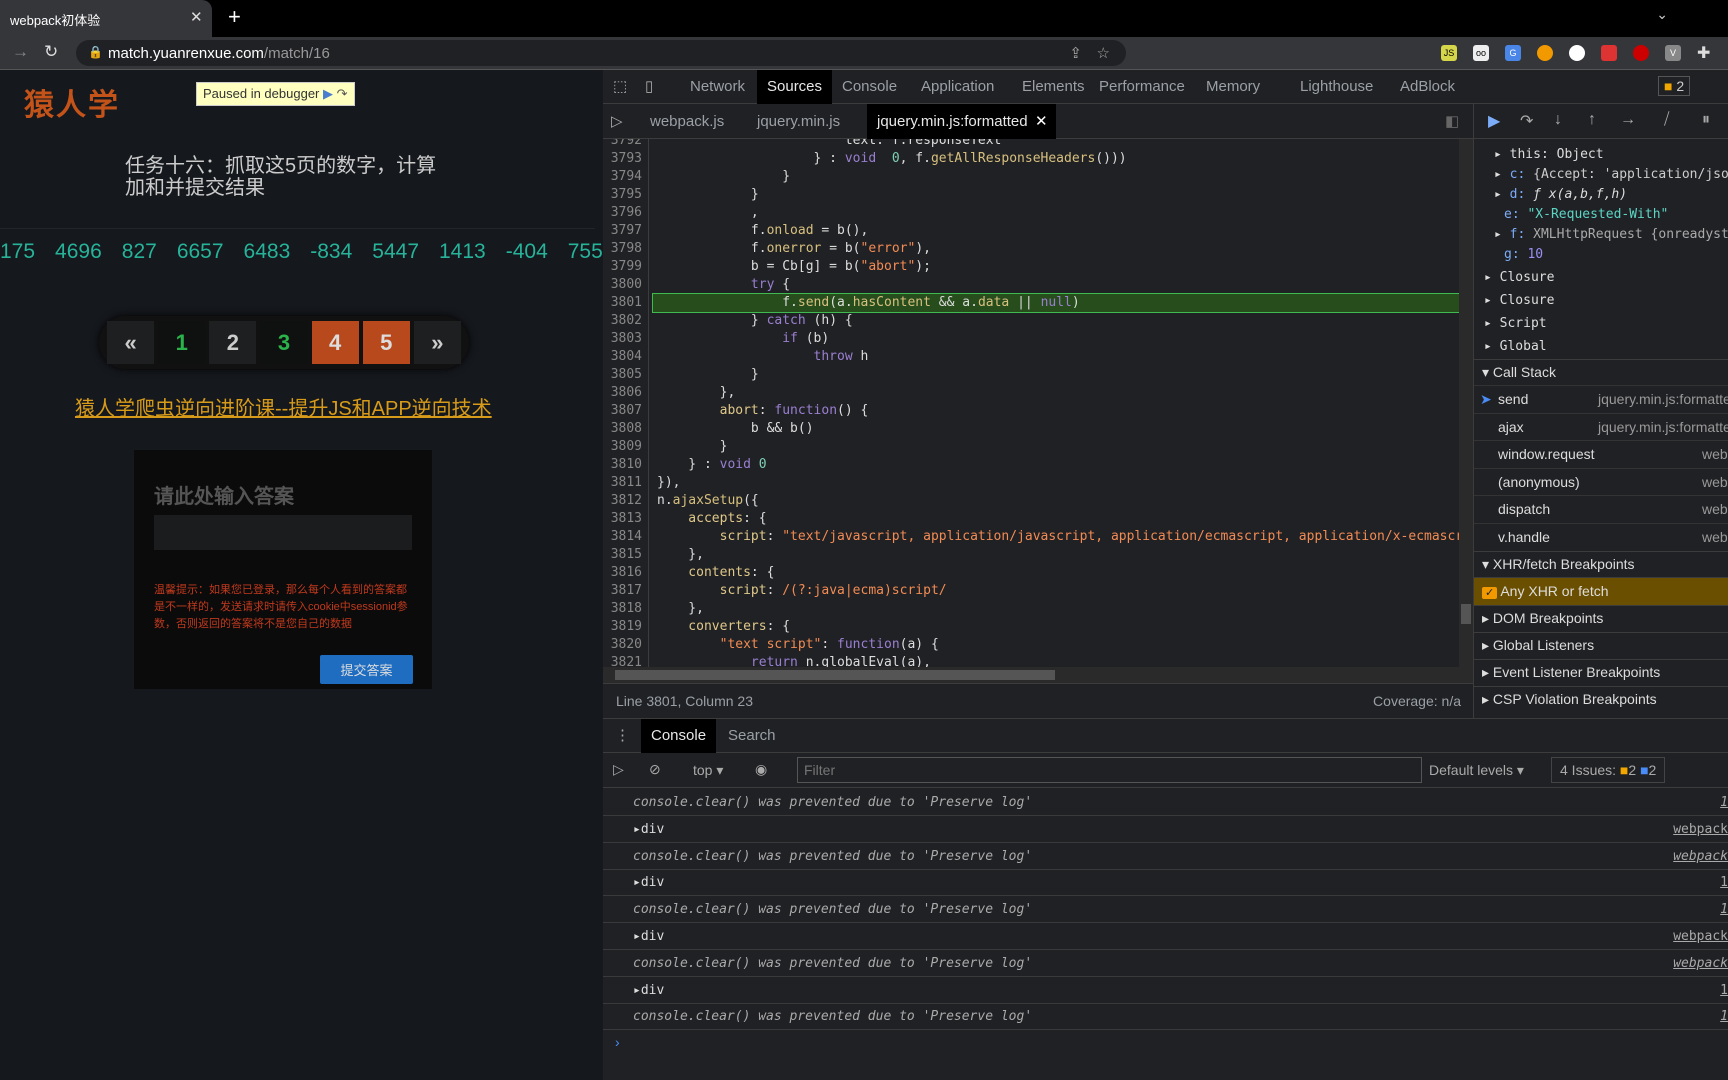 Image resolution: width=1728 pixels, height=1080 pixels. I want to click on step-over-icon: ↷, so click(342, 93).